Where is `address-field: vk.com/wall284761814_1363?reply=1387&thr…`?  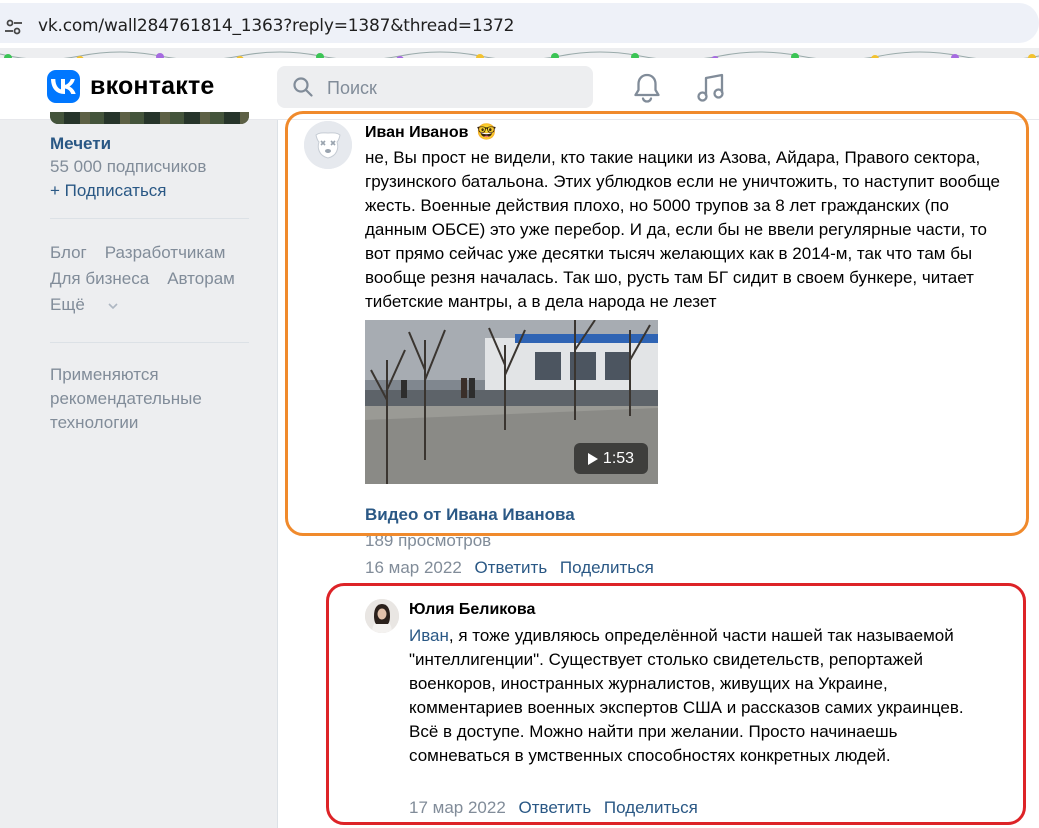
address-field: vk.com/wall284761814_1363?reply=1387&thr… is located at coordinates (519, 23).